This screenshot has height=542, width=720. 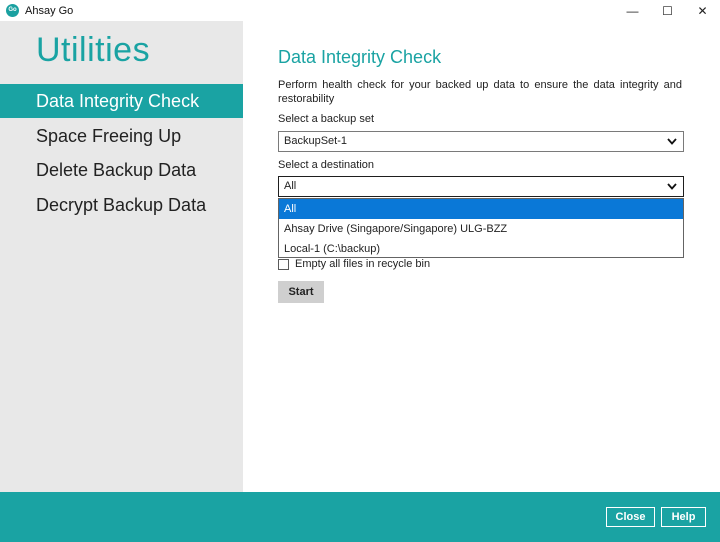 What do you see at coordinates (12, 10) in the screenshot?
I see `app-logo-icon: Go` at bounding box center [12, 10].